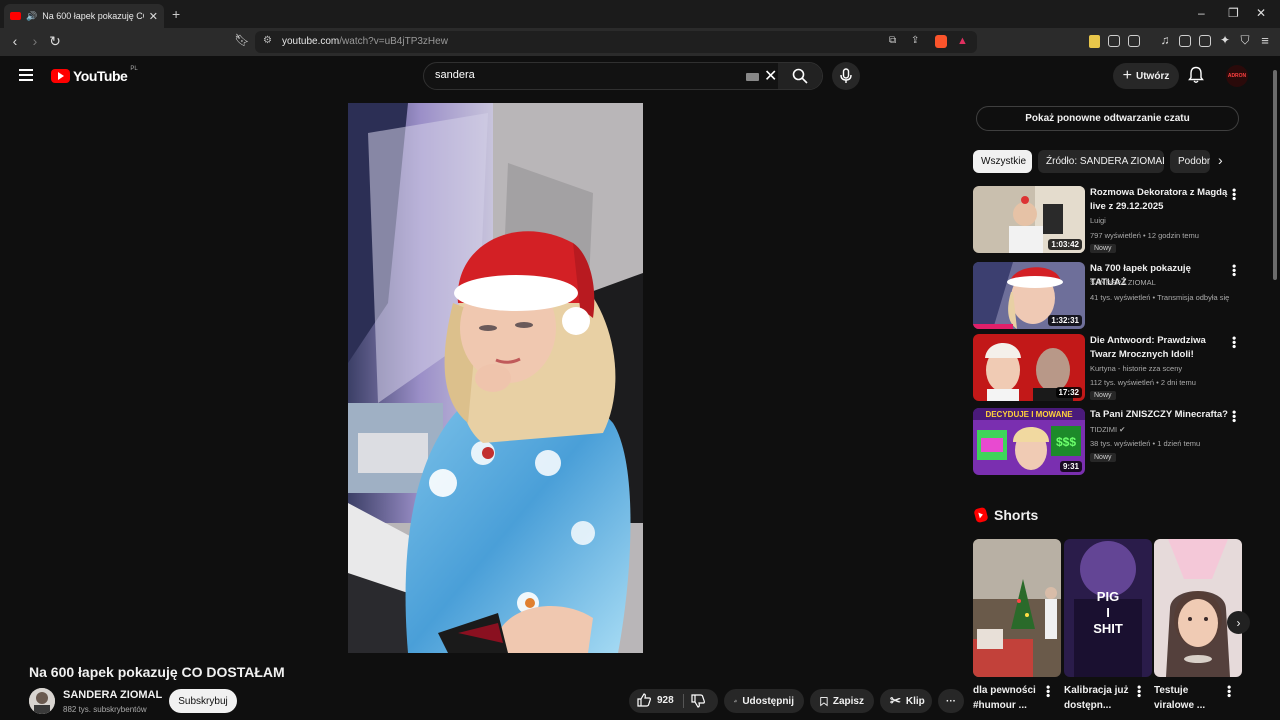 The image size is (1280, 720). I want to click on more-actions-button: ···, so click(951, 701).